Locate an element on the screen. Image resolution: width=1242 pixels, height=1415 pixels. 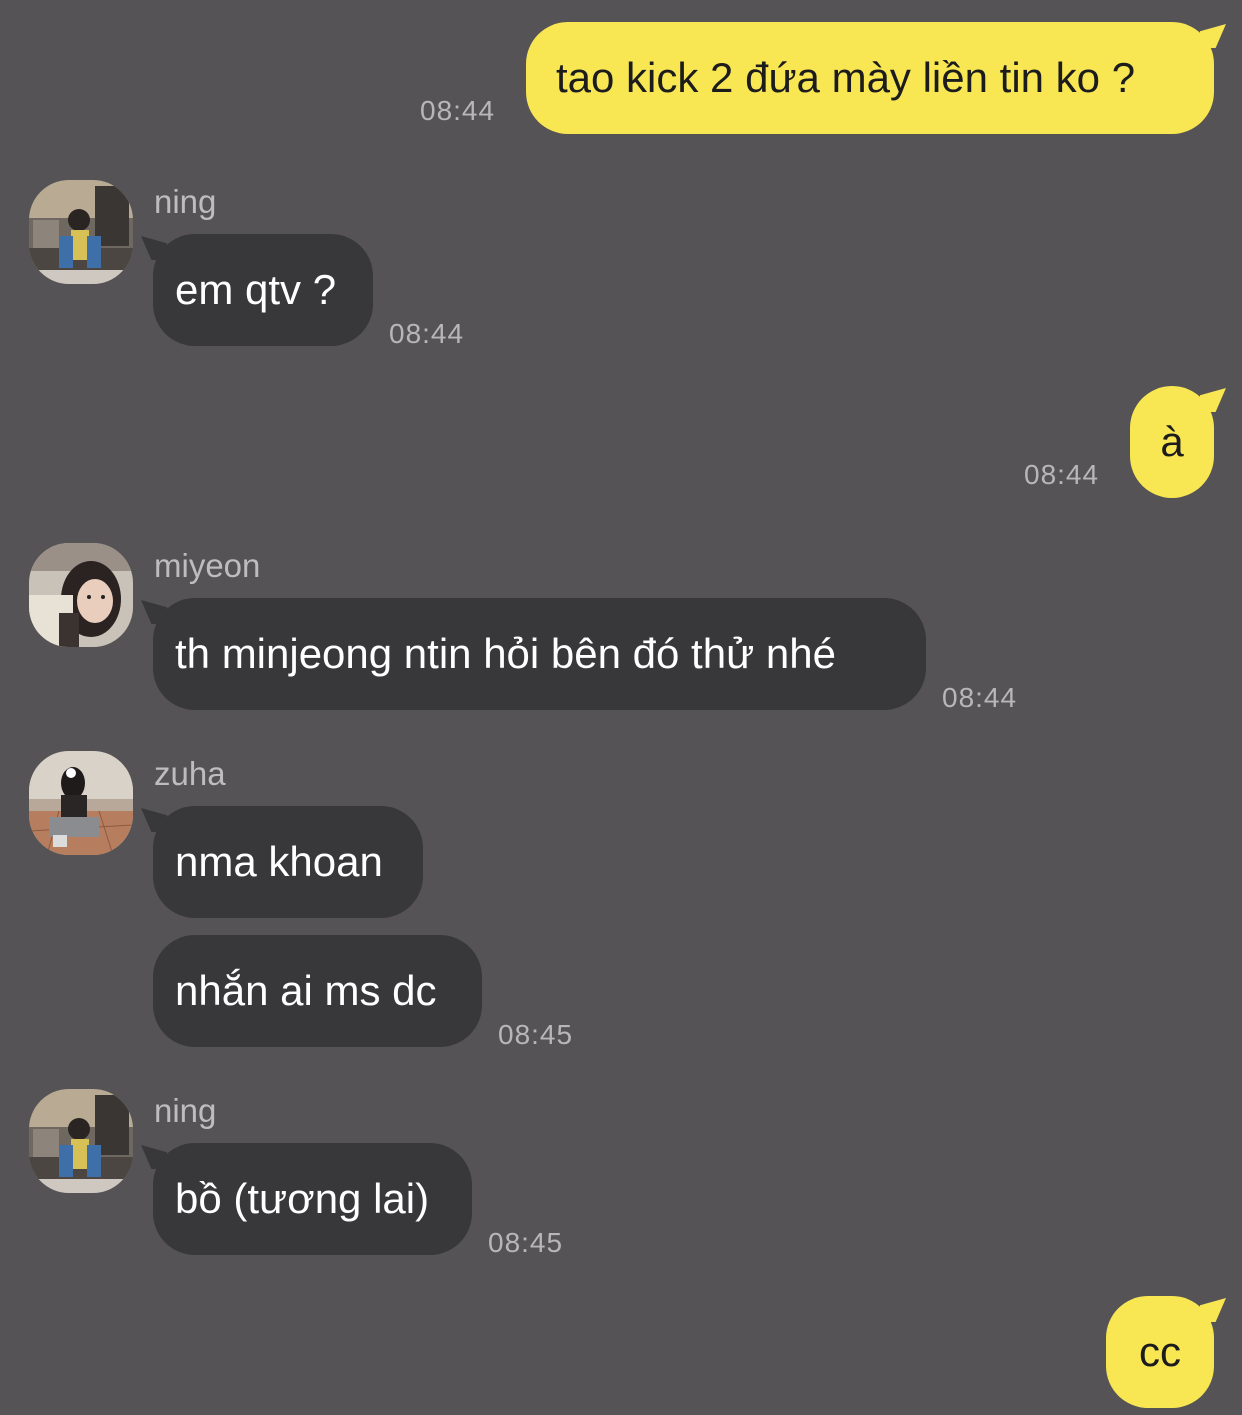
message-text: nhắn ai ms dc is located at coordinates (306, 990).